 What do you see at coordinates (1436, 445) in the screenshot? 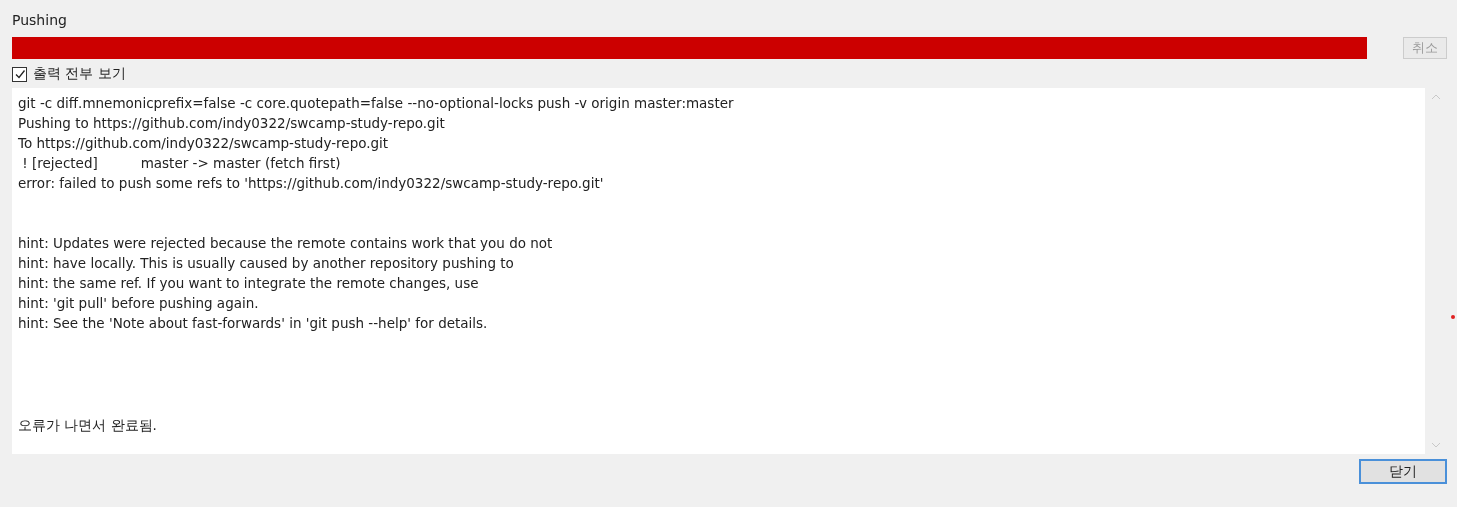
I see `scroll-down-icon` at bounding box center [1436, 445].